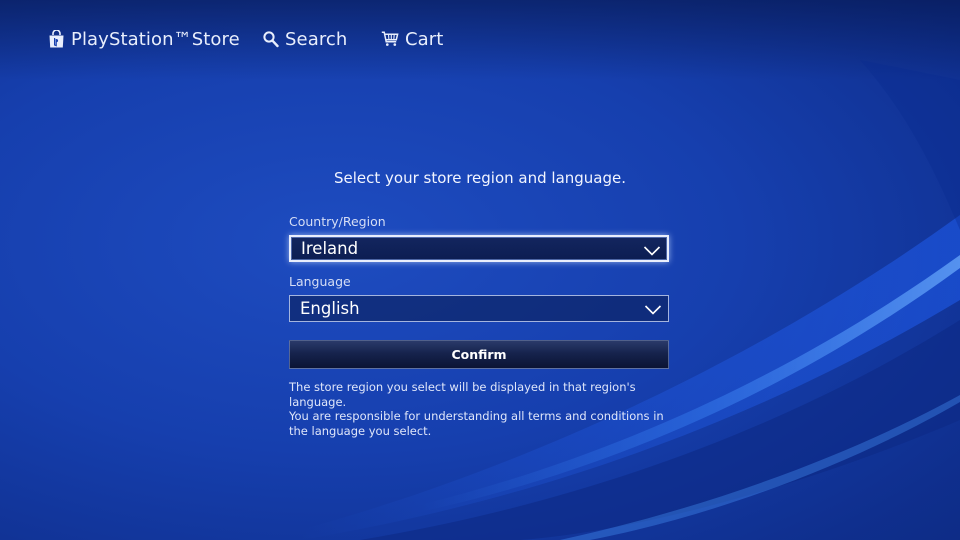  What do you see at coordinates (480, 38) in the screenshot?
I see `top-navigation: PlayStation™Store Search Cart` at bounding box center [480, 38].